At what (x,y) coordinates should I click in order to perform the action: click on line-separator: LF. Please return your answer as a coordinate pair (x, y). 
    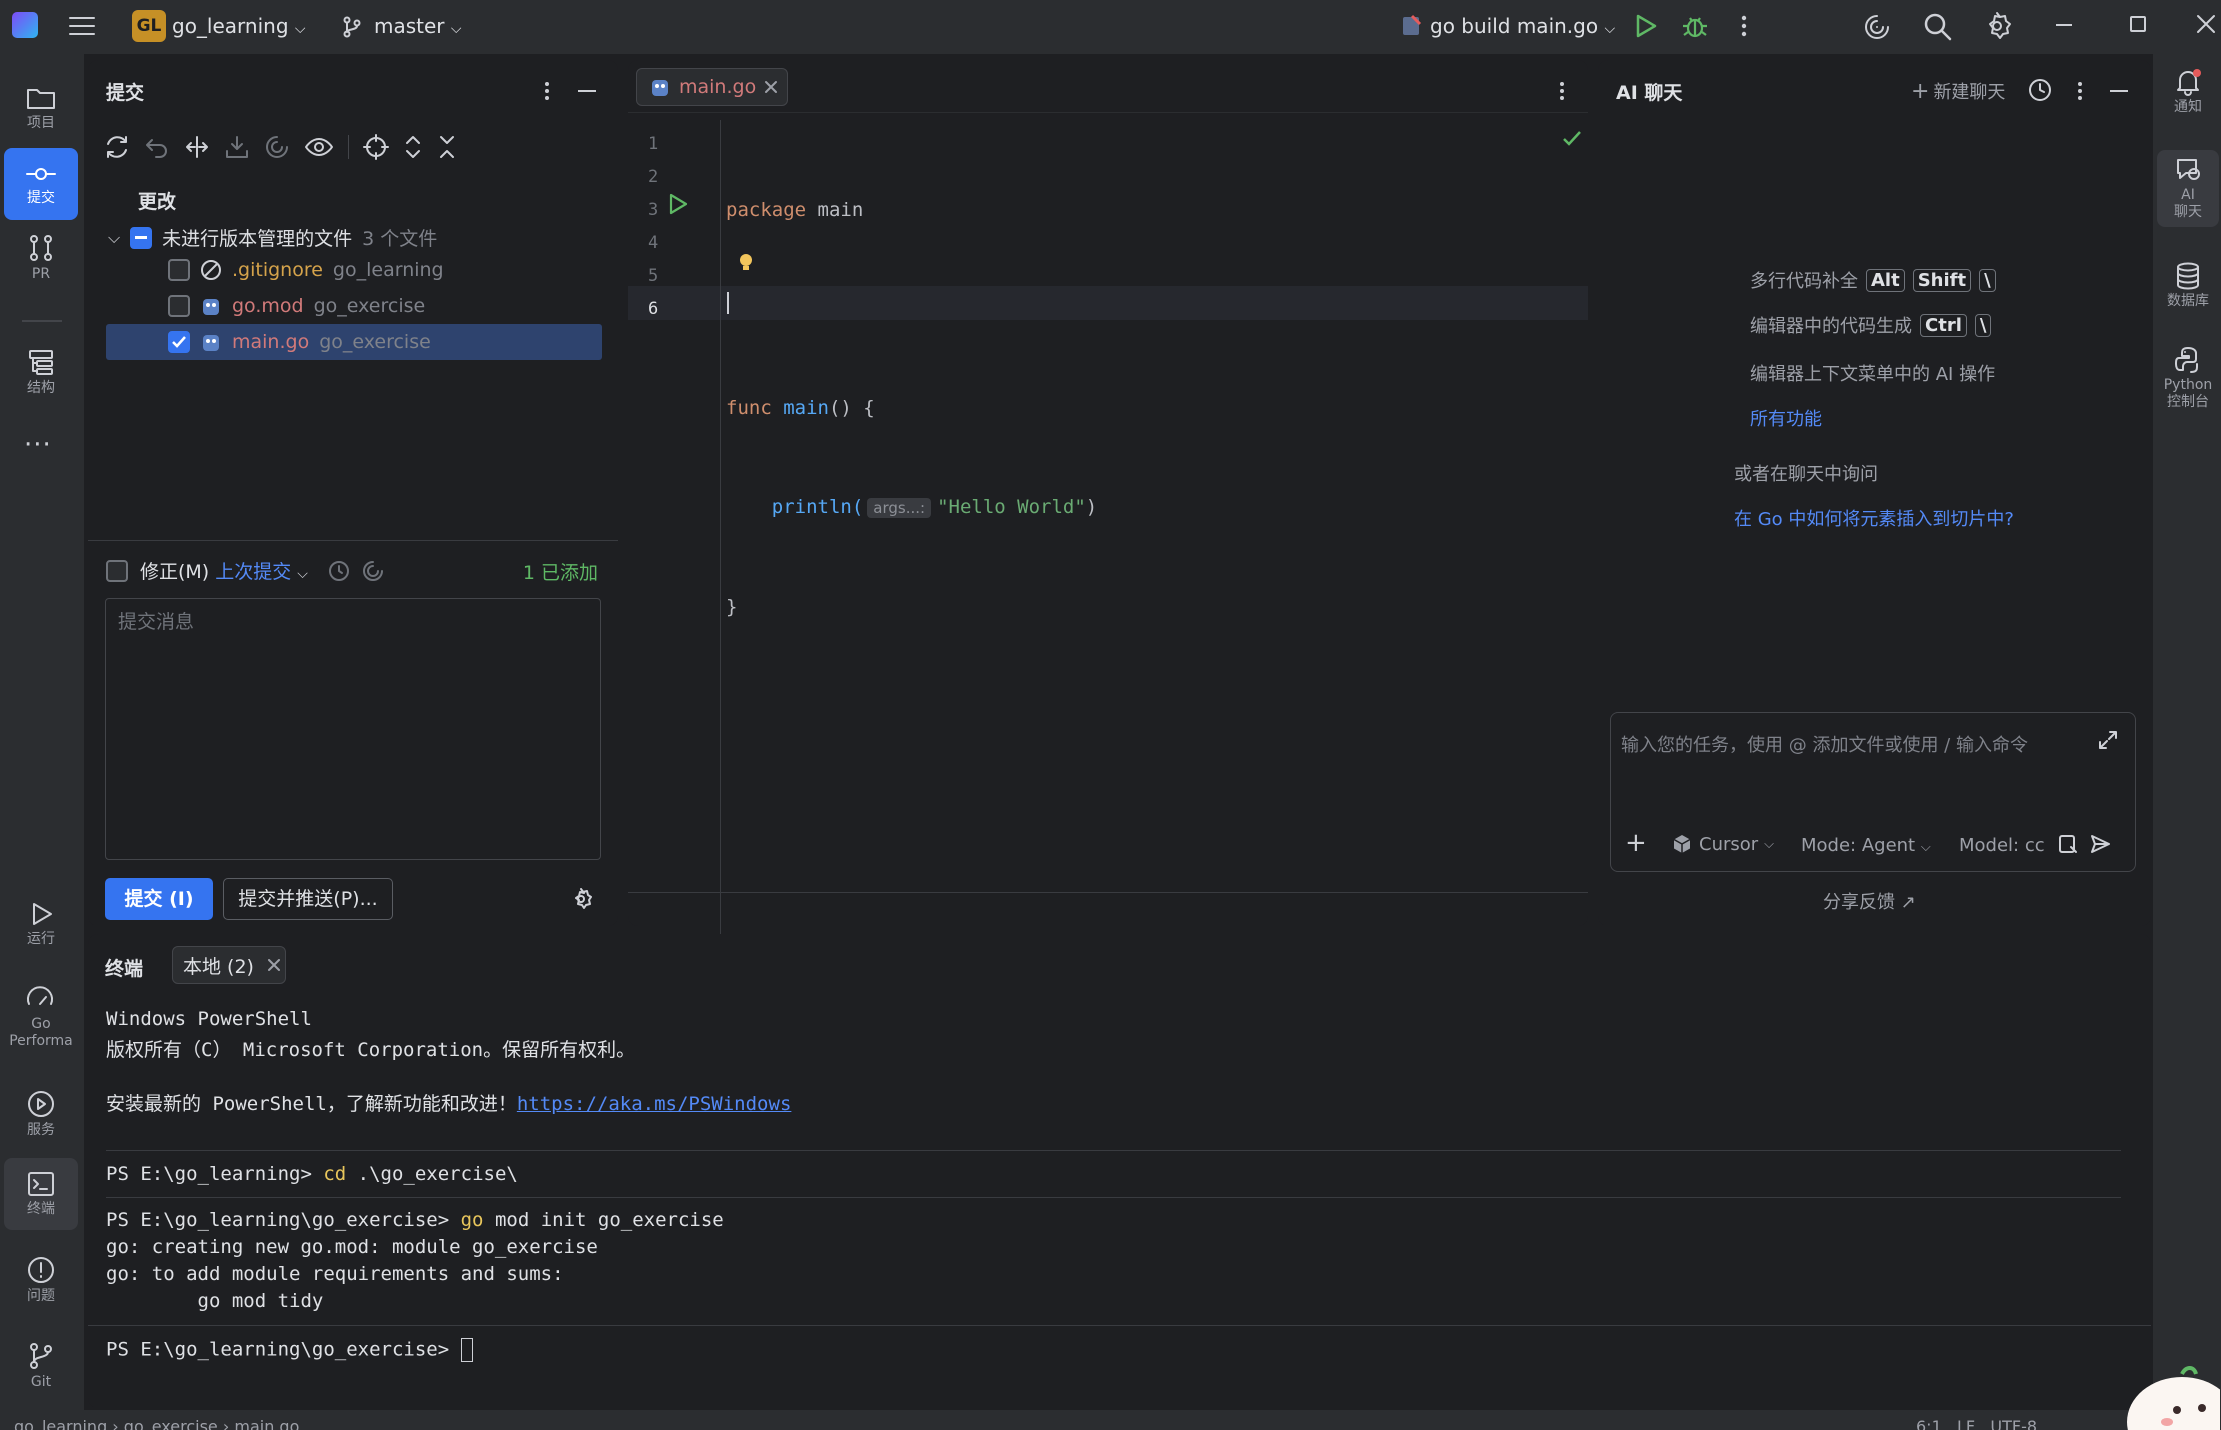
    Looking at the image, I should click on (1966, 1423).